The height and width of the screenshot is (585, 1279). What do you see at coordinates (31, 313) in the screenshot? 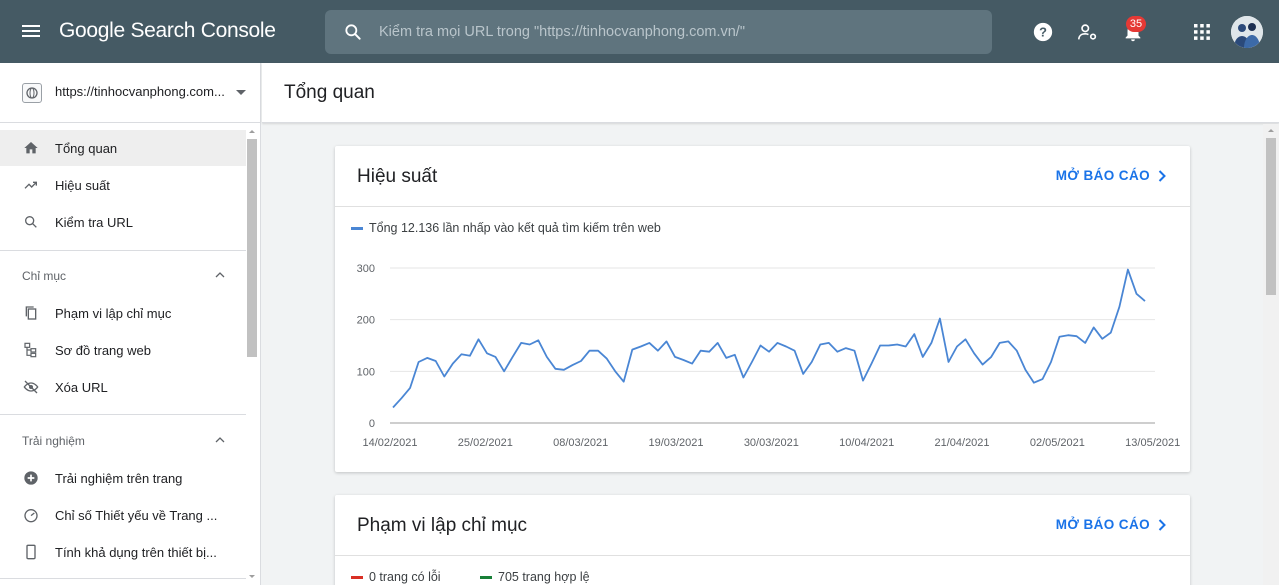
I see `file-copy-icon` at bounding box center [31, 313].